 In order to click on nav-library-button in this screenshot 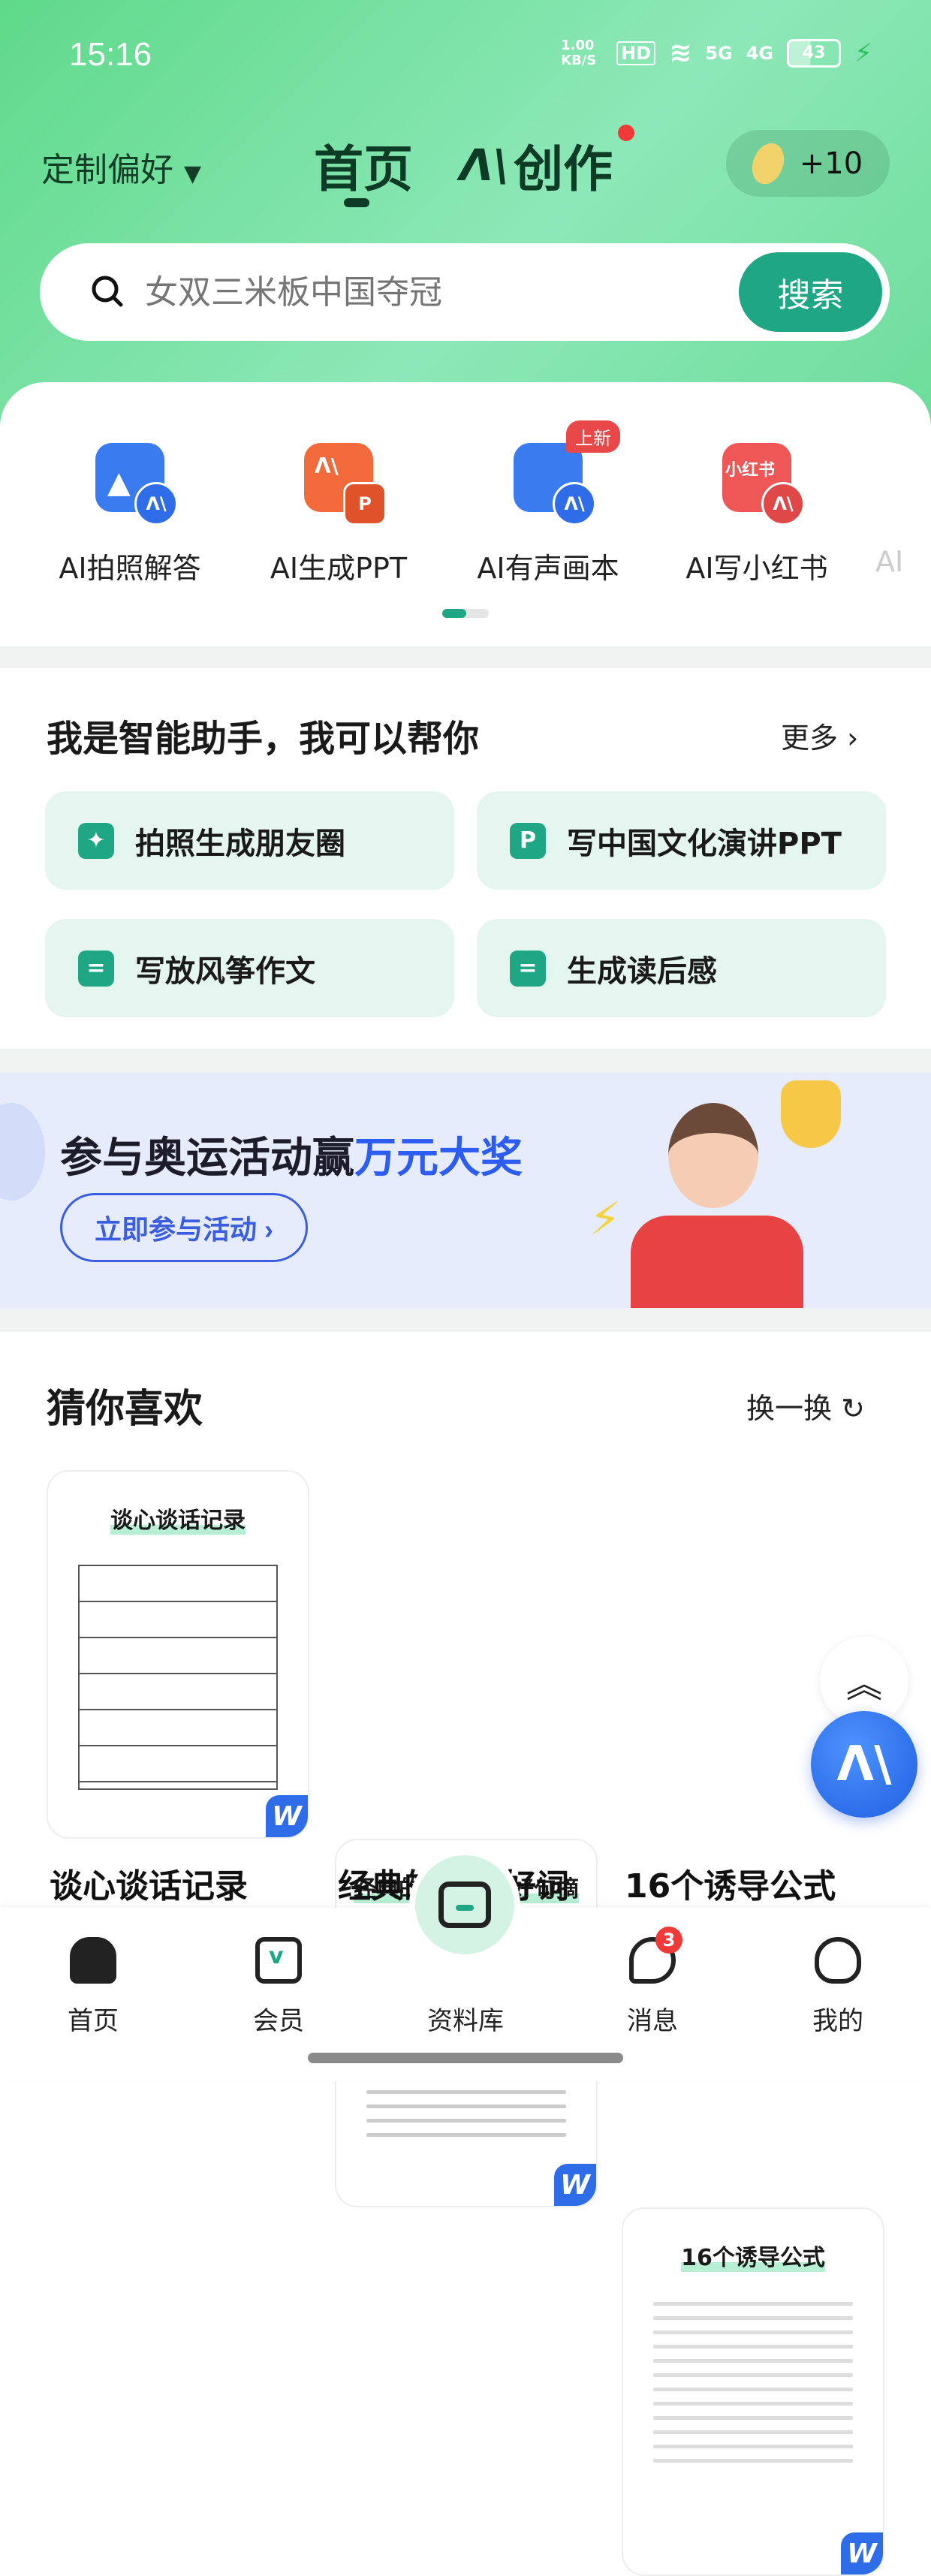, I will do `click(464, 1904)`.